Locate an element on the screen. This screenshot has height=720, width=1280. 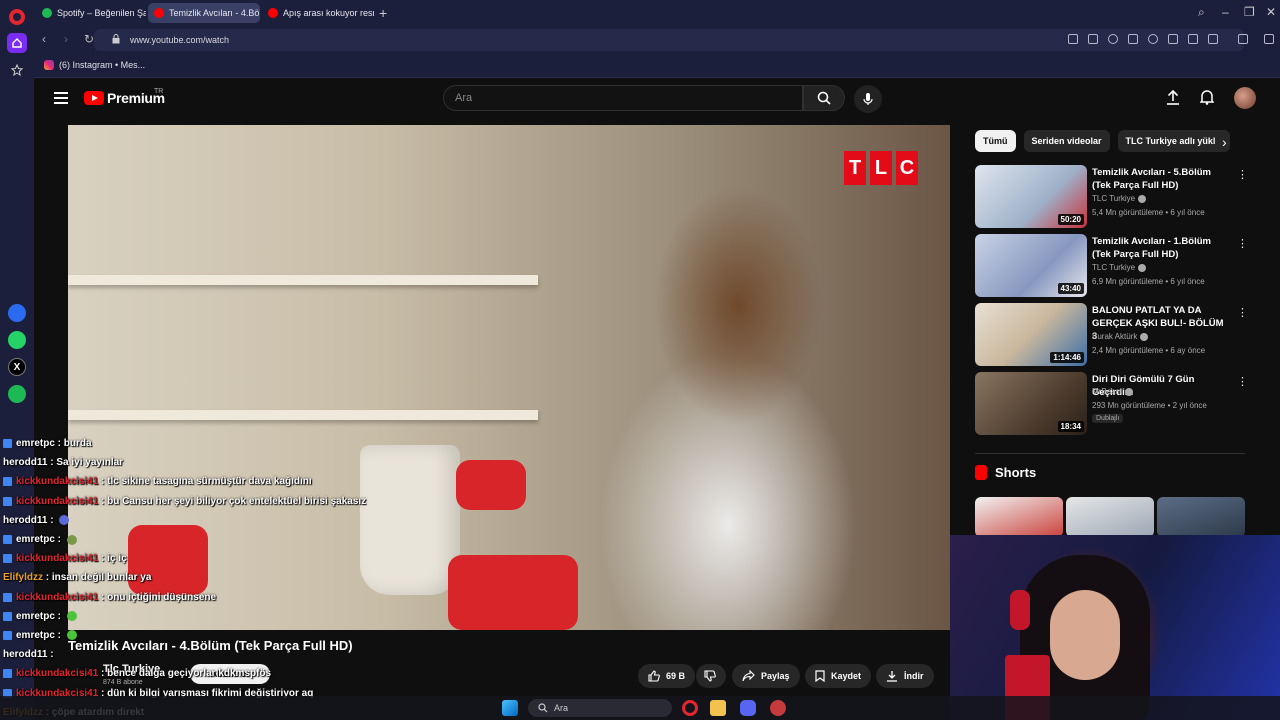
share-button: Paylaş is located at coordinates (766, 676).